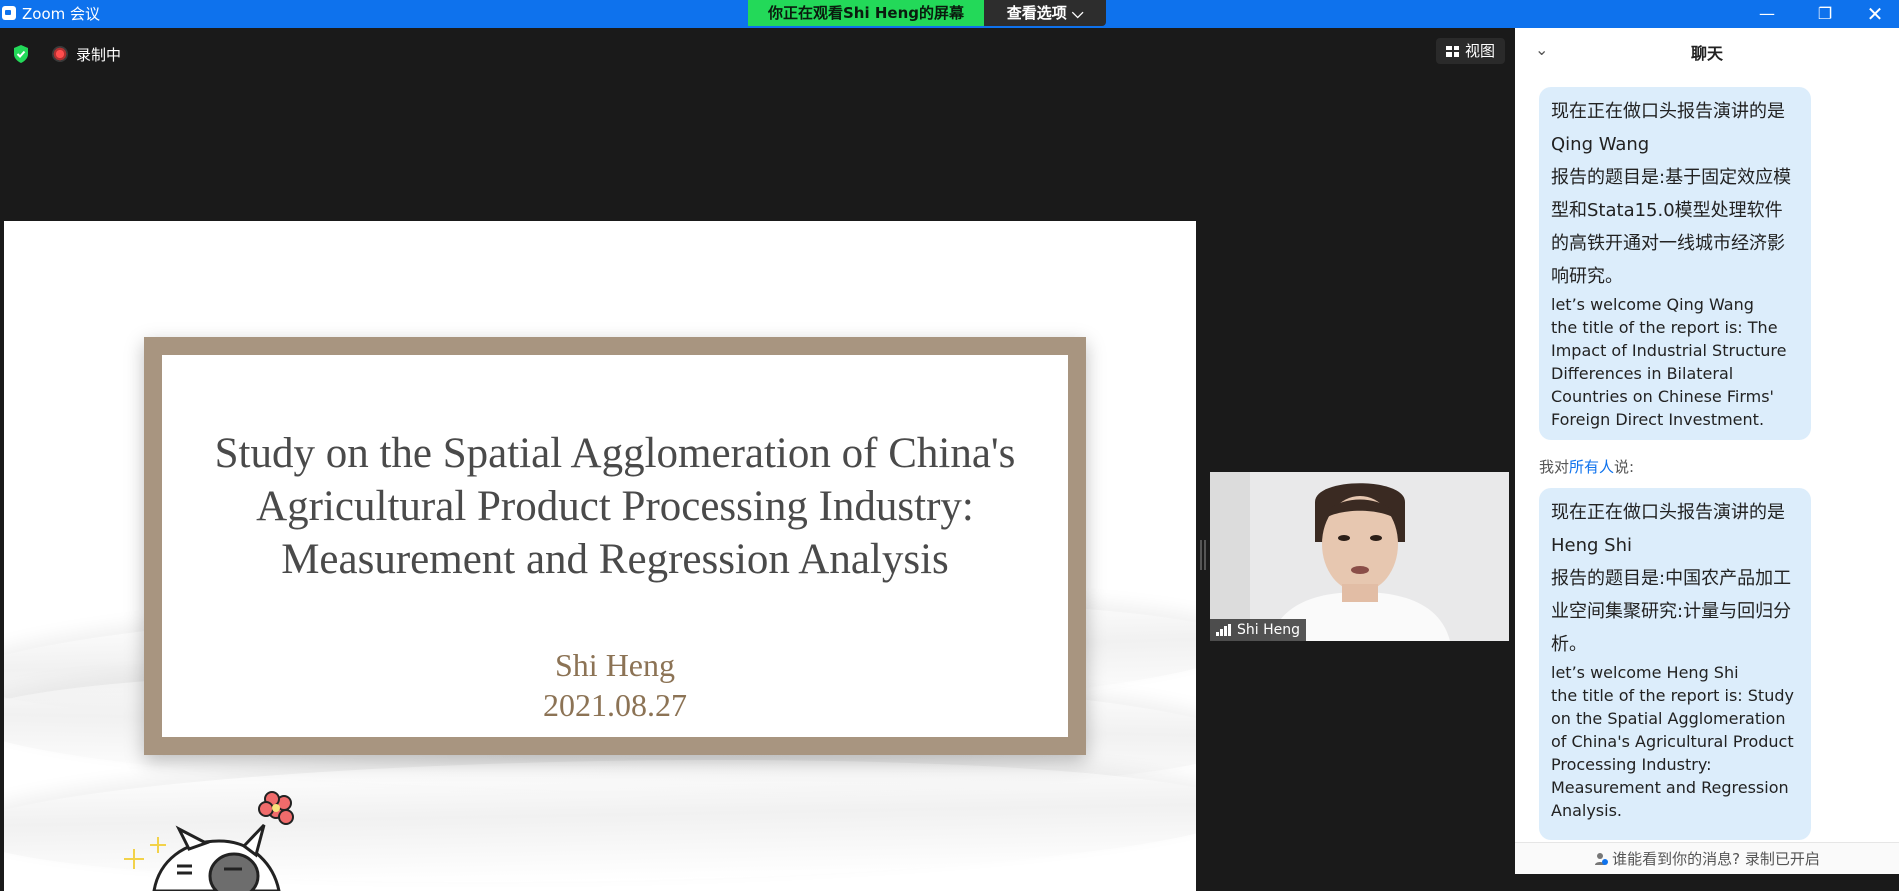  I want to click on participant-video-feed, so click(1359, 556).